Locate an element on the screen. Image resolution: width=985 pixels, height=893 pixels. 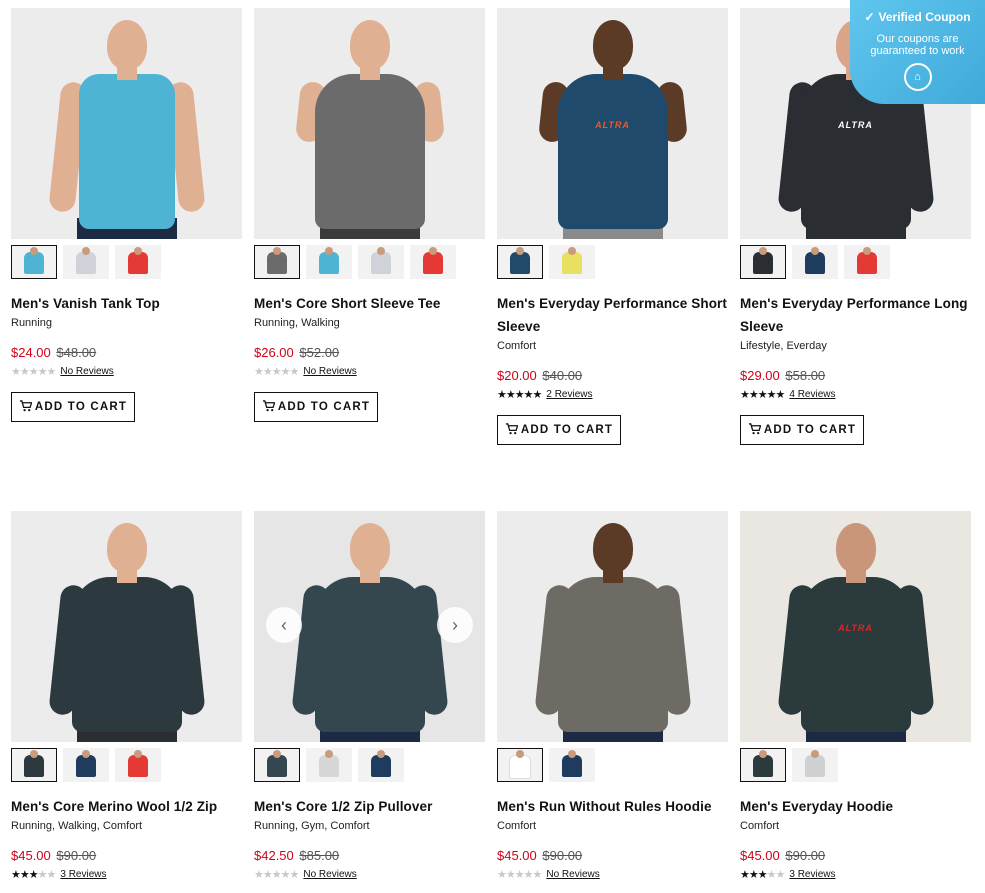
cart-icon is located at coordinates (269, 407).